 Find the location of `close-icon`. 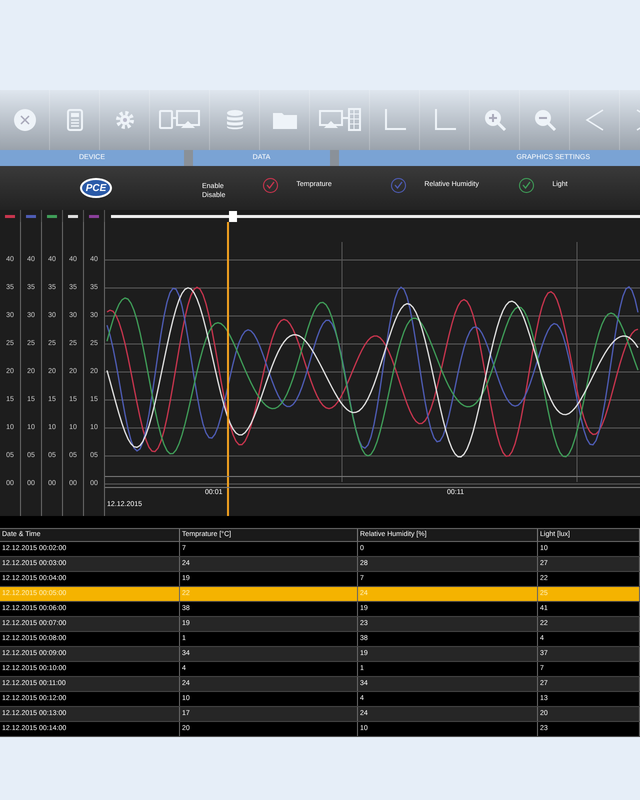

close-icon is located at coordinates (24, 120).